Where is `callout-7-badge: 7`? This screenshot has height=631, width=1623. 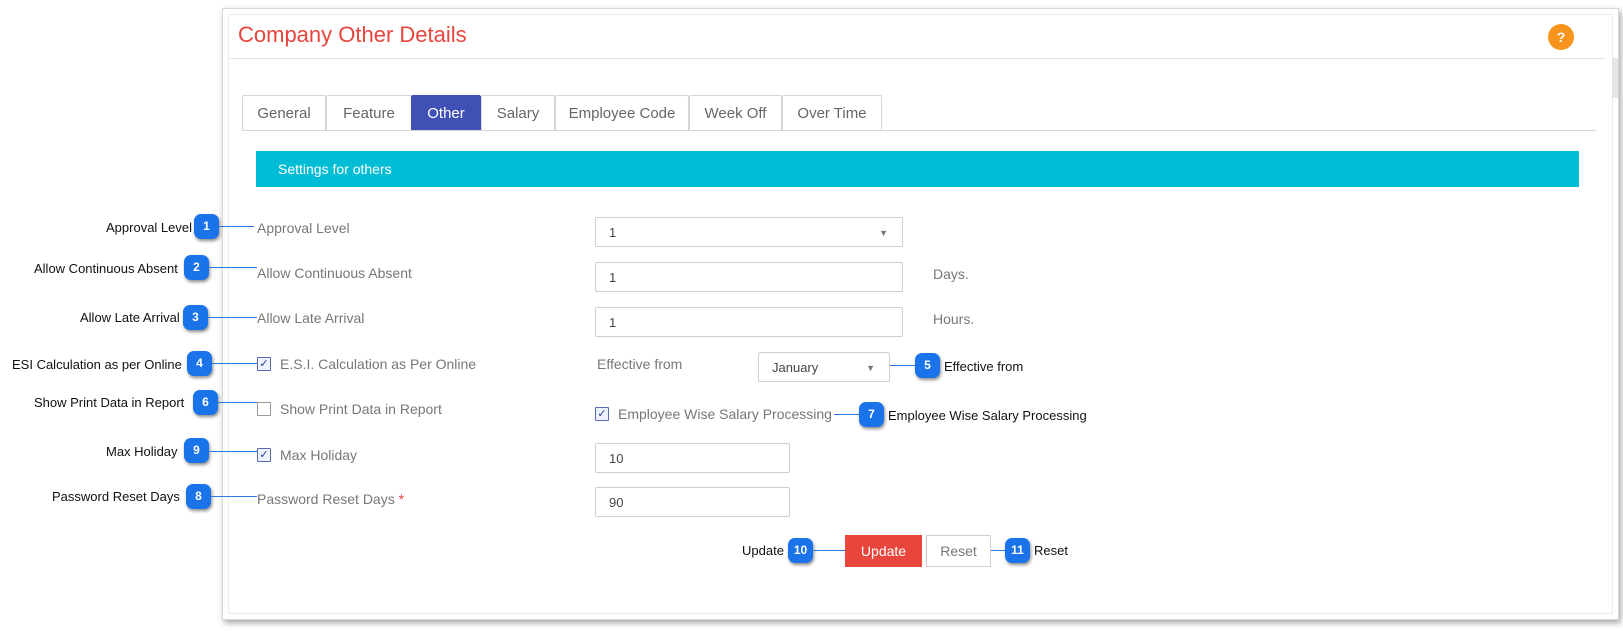 callout-7-badge: 7 is located at coordinates (871, 414).